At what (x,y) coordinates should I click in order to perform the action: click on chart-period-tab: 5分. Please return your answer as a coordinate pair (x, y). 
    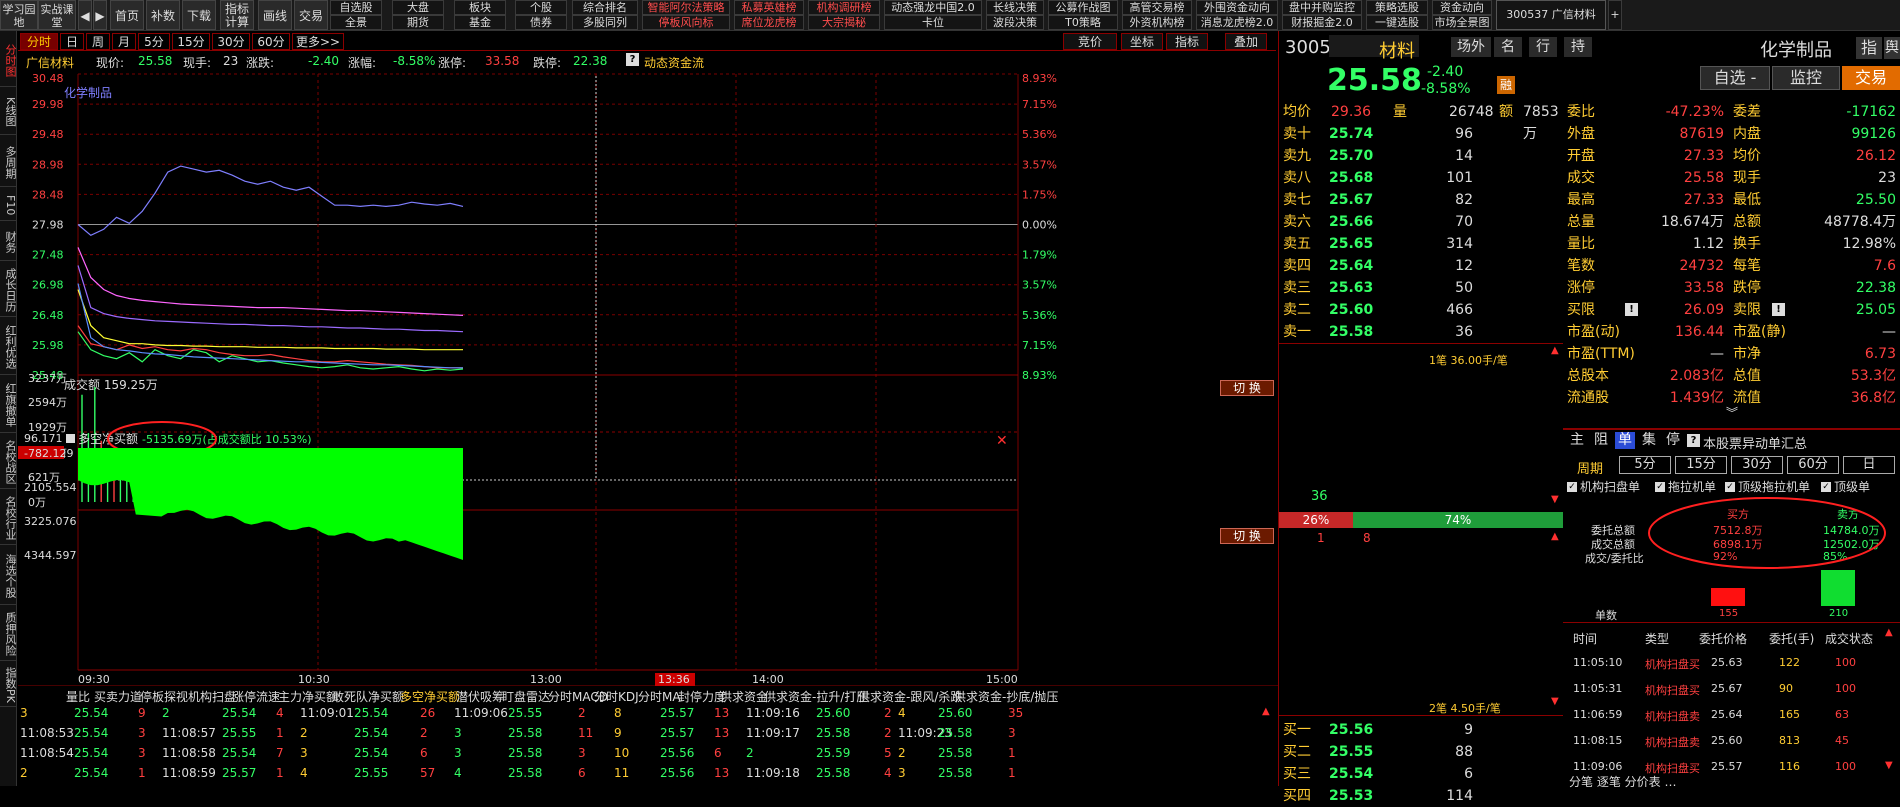
    Looking at the image, I should click on (154, 41).